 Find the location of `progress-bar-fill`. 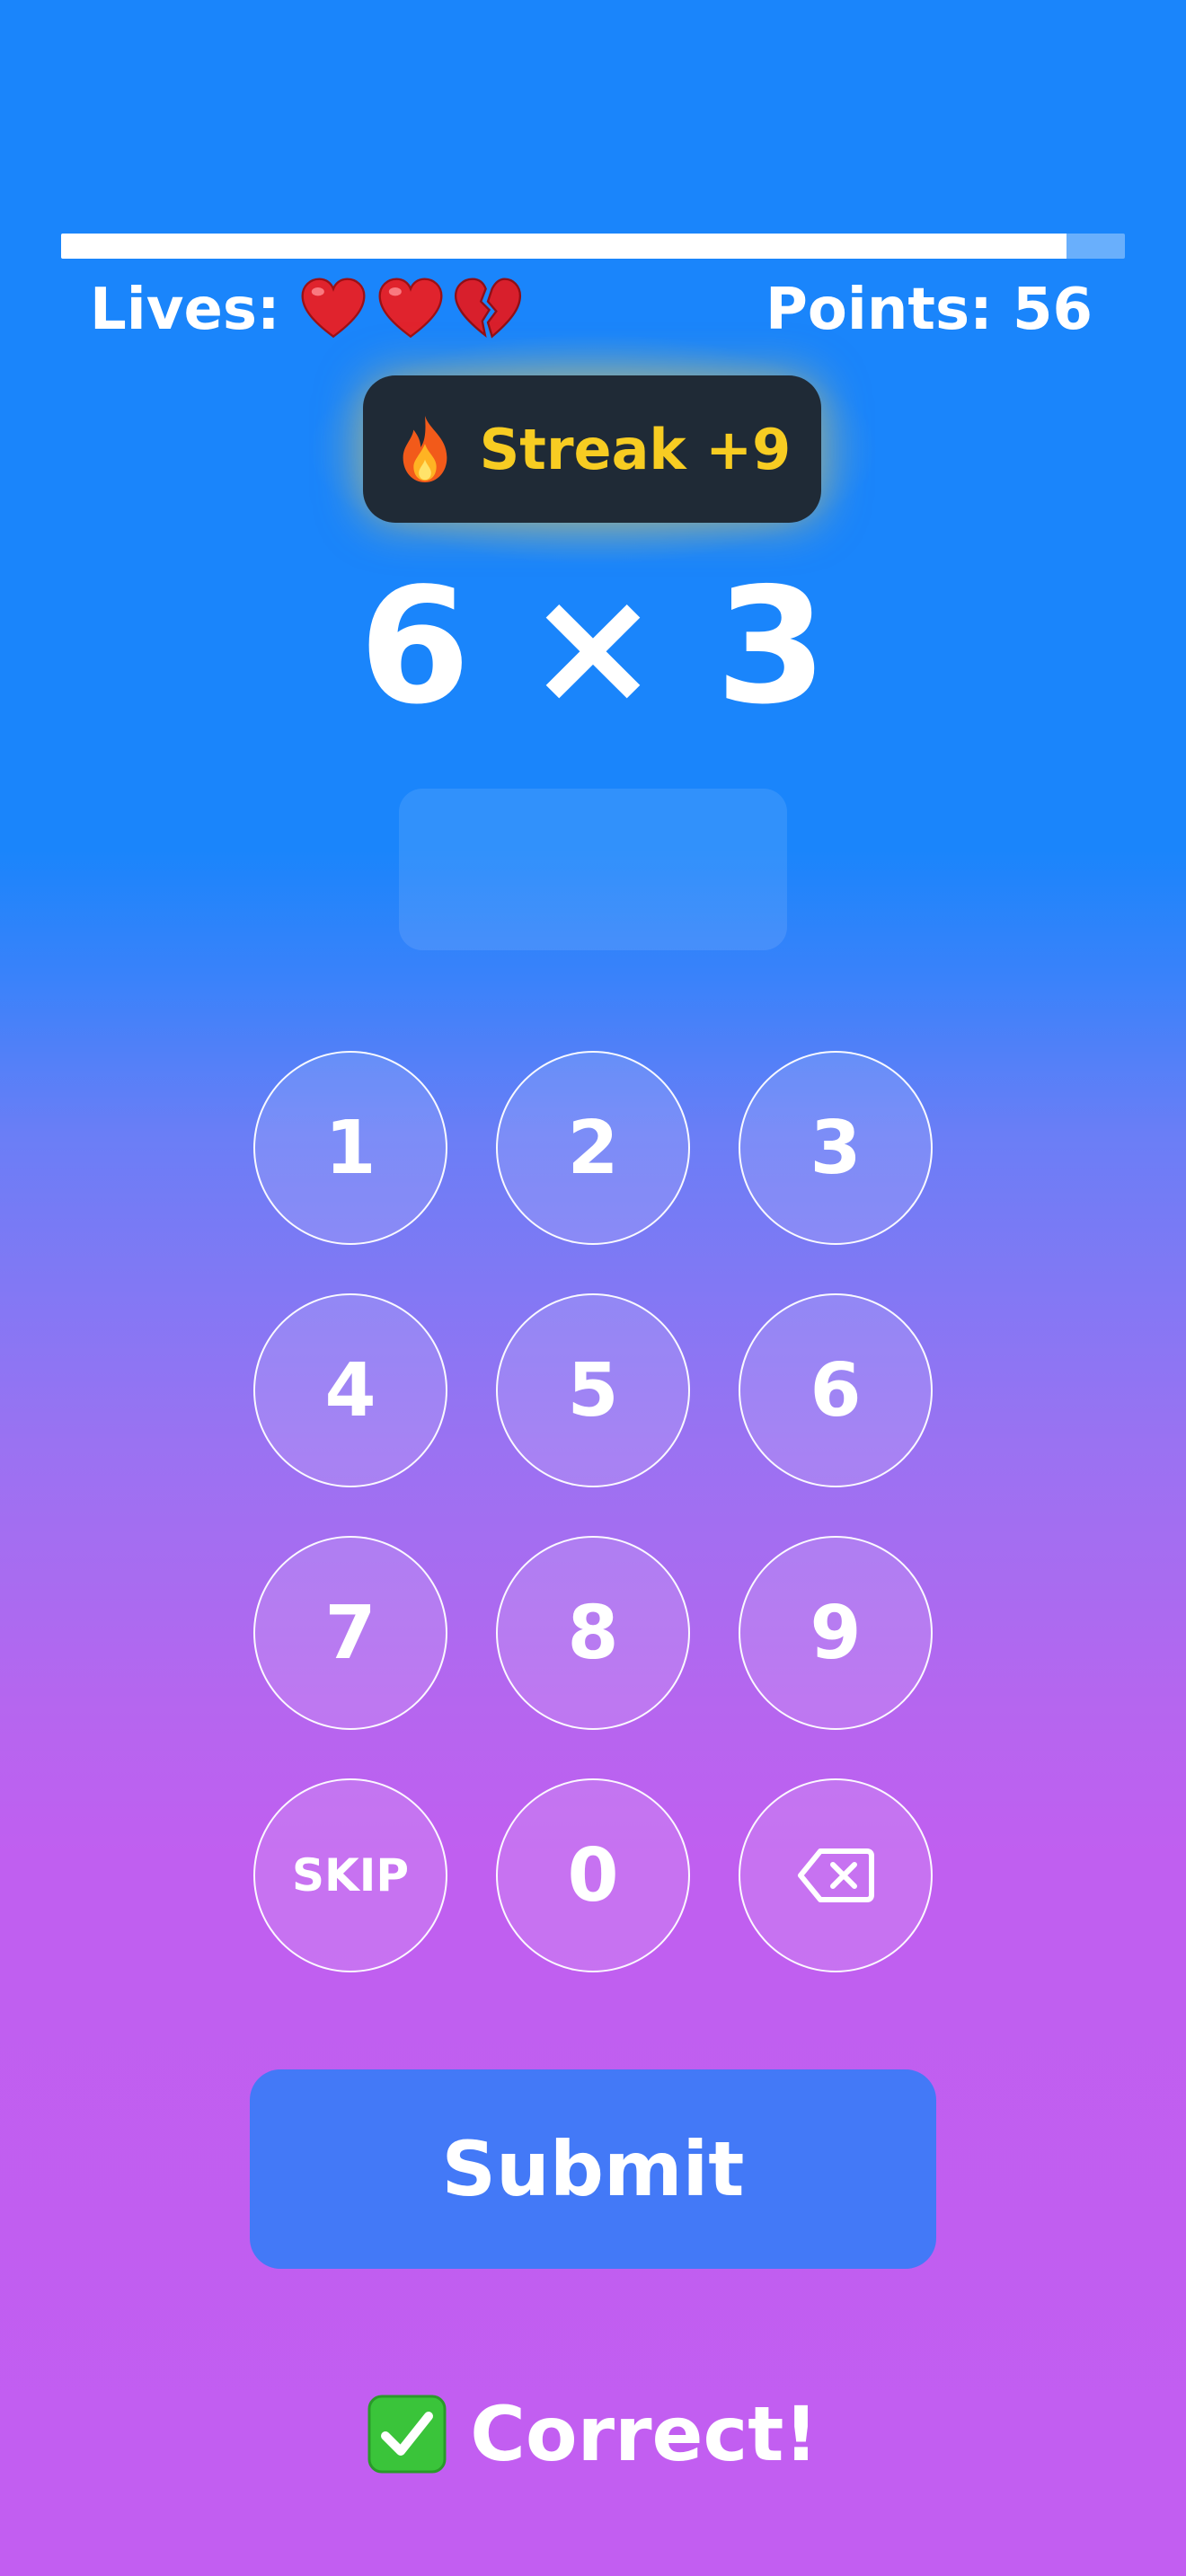

progress-bar-fill is located at coordinates (564, 247).